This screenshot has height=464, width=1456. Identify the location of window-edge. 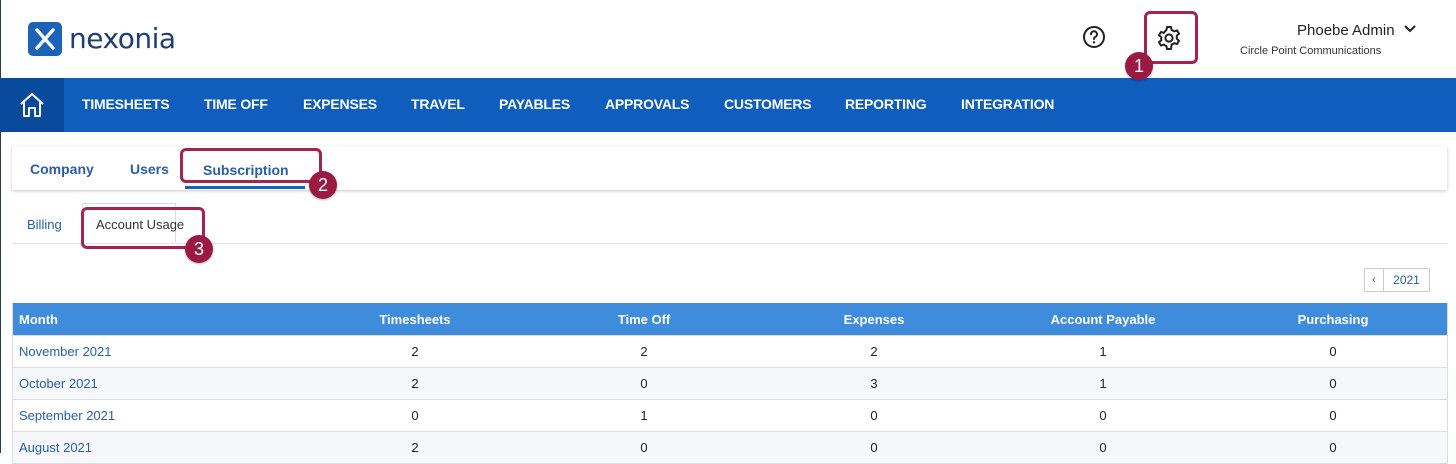
(0, 226).